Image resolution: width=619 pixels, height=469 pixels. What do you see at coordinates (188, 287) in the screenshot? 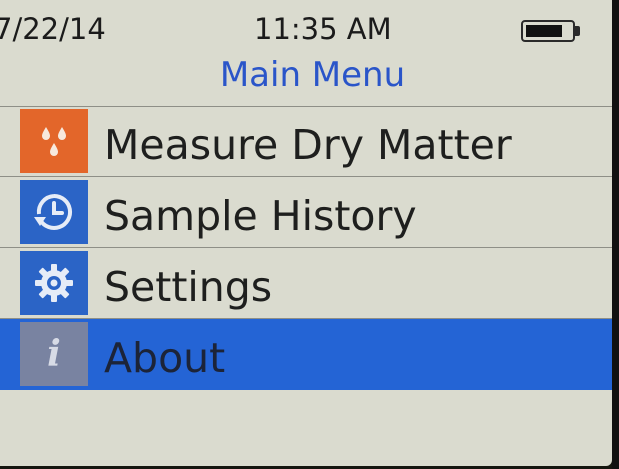
I see `menu-item-label: Settings` at bounding box center [188, 287].